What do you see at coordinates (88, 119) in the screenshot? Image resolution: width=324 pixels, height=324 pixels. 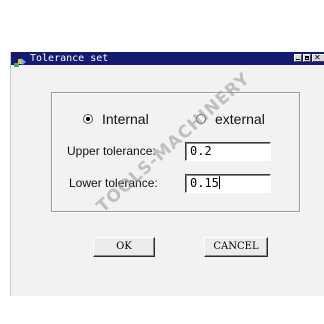 I see `radio-selected-icon` at bounding box center [88, 119].